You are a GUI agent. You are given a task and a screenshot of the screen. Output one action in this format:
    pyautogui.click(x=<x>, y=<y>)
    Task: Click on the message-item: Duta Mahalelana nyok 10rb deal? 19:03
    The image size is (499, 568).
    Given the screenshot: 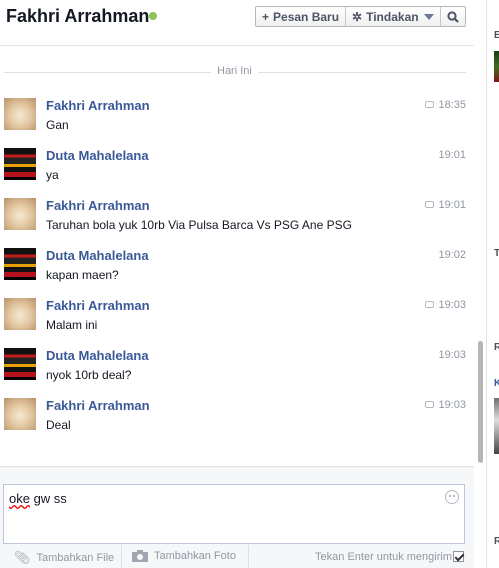 What is the action you would take?
    pyautogui.click(x=235, y=373)
    